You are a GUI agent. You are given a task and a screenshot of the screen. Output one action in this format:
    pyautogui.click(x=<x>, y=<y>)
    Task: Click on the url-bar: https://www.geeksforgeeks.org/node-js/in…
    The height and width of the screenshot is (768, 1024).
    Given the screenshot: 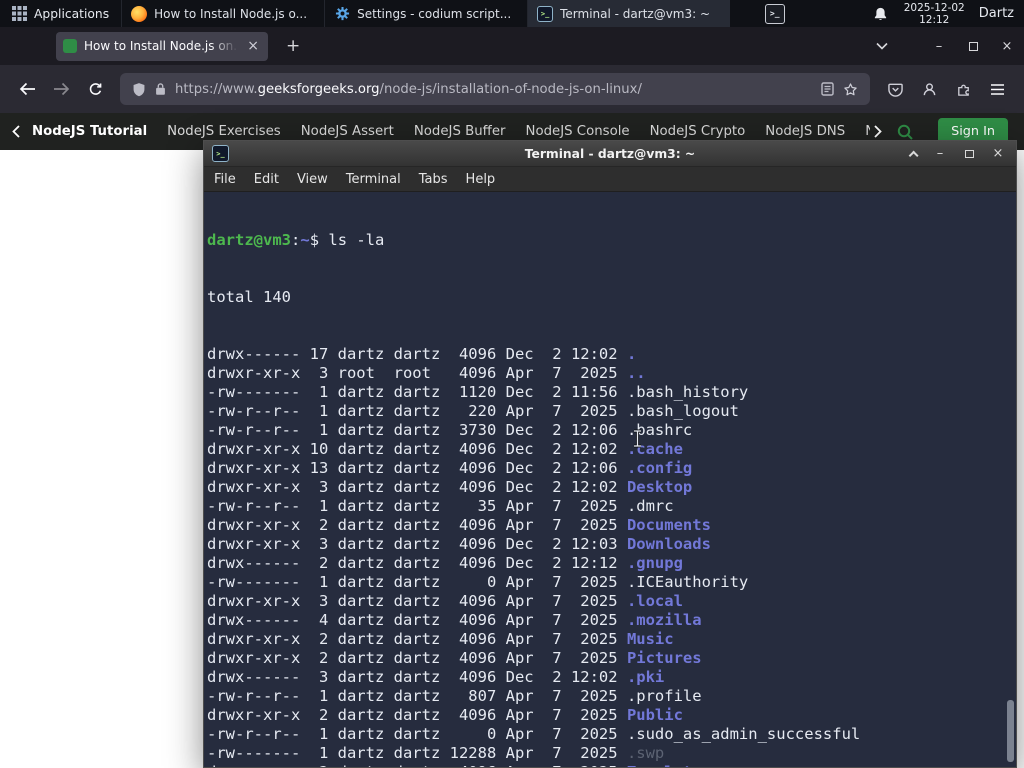 What is the action you would take?
    pyautogui.click(x=495, y=89)
    